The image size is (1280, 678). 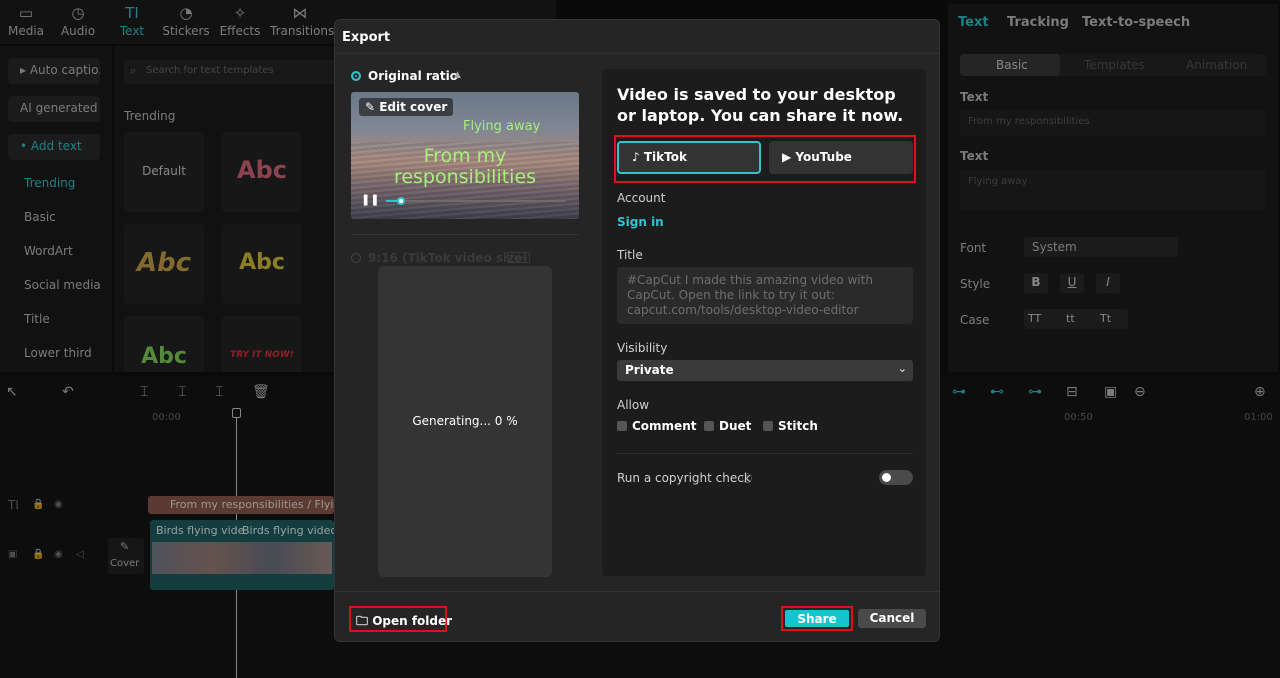 I want to click on copyright-check-toggle, so click(x=896, y=477).